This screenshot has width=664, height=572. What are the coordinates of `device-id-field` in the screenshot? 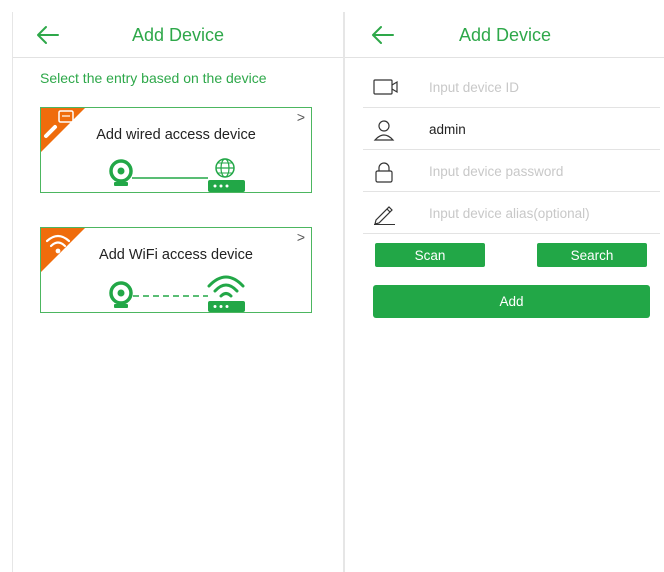 It's located at (511, 87).